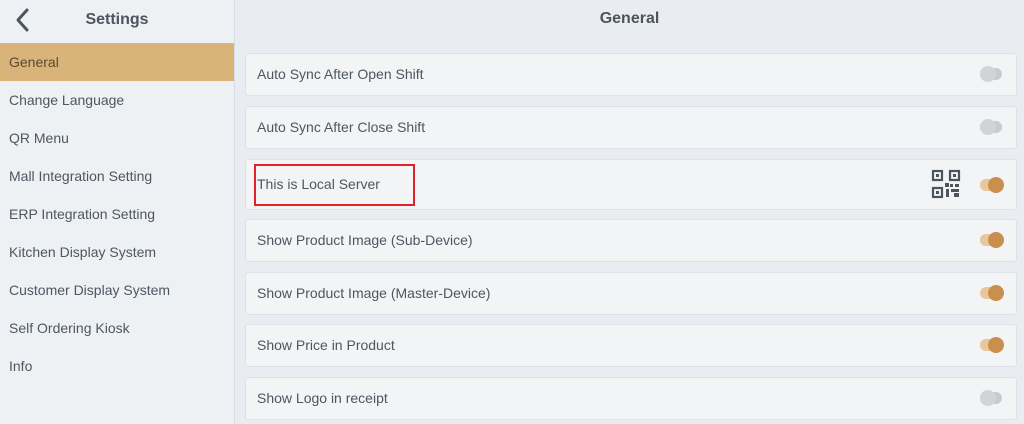 The height and width of the screenshot is (424, 1024). Describe the element at coordinates (334, 185) in the screenshot. I see `highlight-box` at that location.